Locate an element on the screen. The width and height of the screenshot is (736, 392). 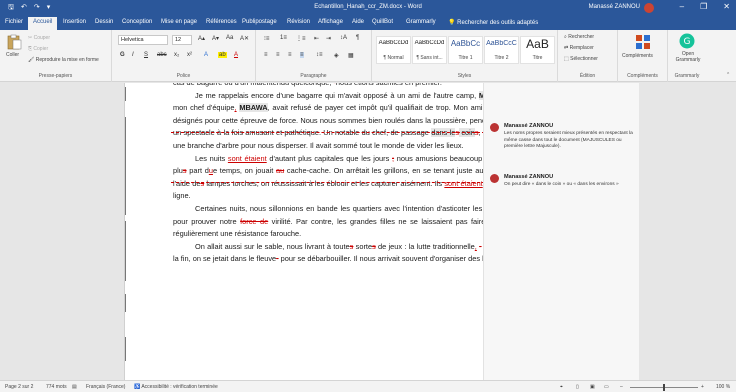
tell-me-search: 💡 Rechercher des outils adaptés is located at coordinates (493, 22).